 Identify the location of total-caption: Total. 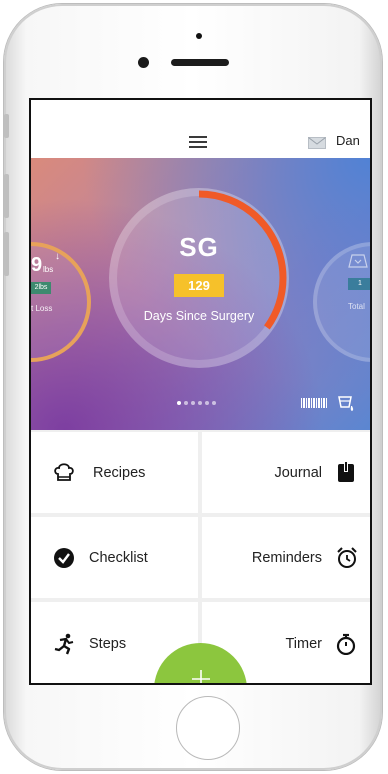
(356, 306).